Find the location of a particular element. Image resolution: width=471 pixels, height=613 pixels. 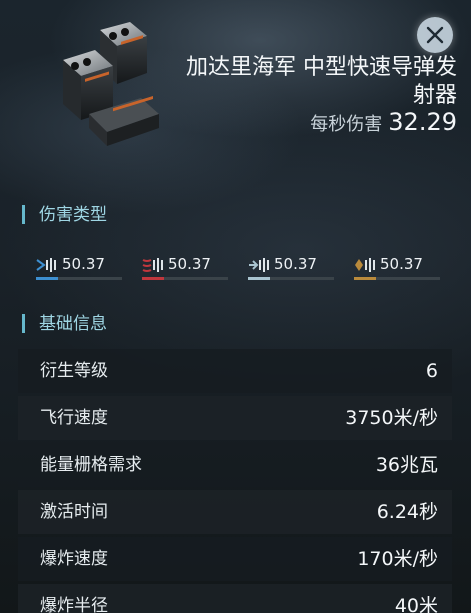

attribute-row-activation-time: 激活时间 6.24秒 is located at coordinates (235, 512).